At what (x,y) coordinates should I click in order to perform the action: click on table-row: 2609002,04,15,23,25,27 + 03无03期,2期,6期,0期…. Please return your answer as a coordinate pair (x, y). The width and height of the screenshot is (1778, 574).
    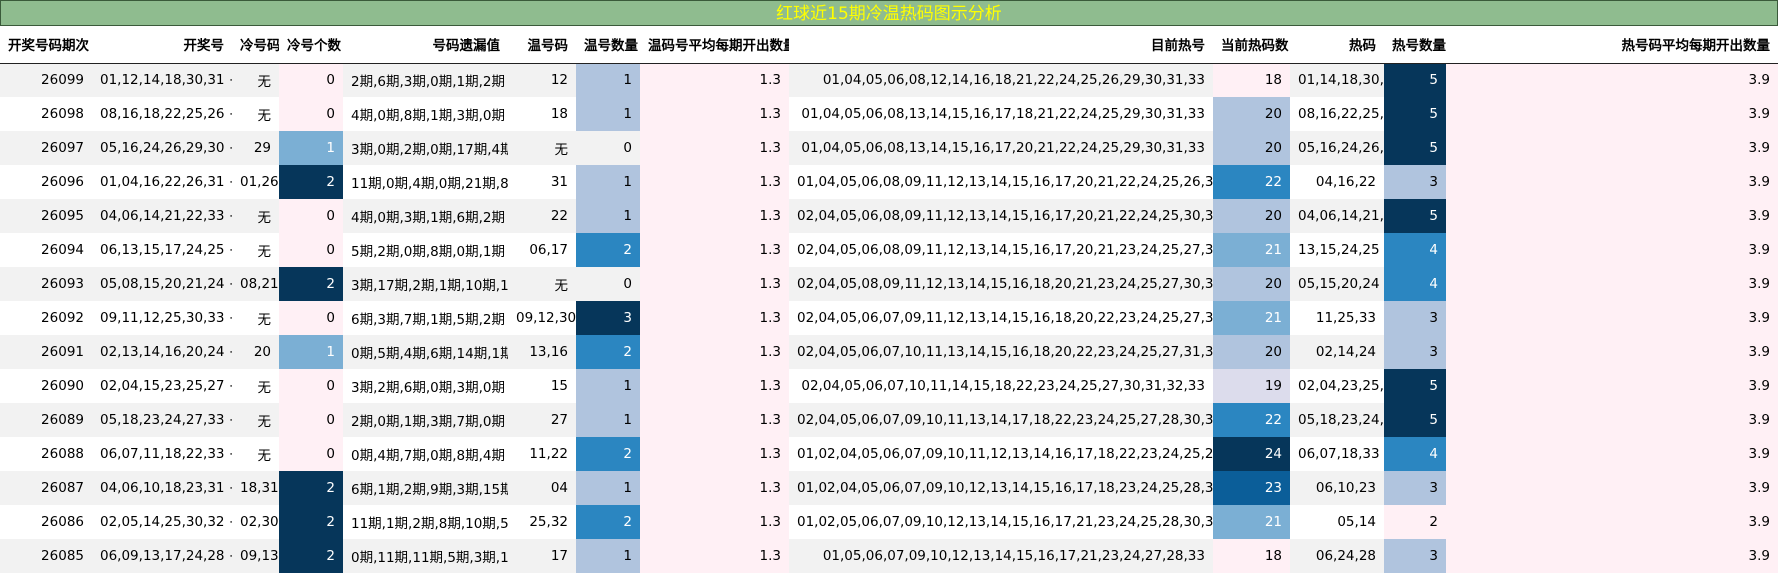
    Looking at the image, I should click on (889, 386).